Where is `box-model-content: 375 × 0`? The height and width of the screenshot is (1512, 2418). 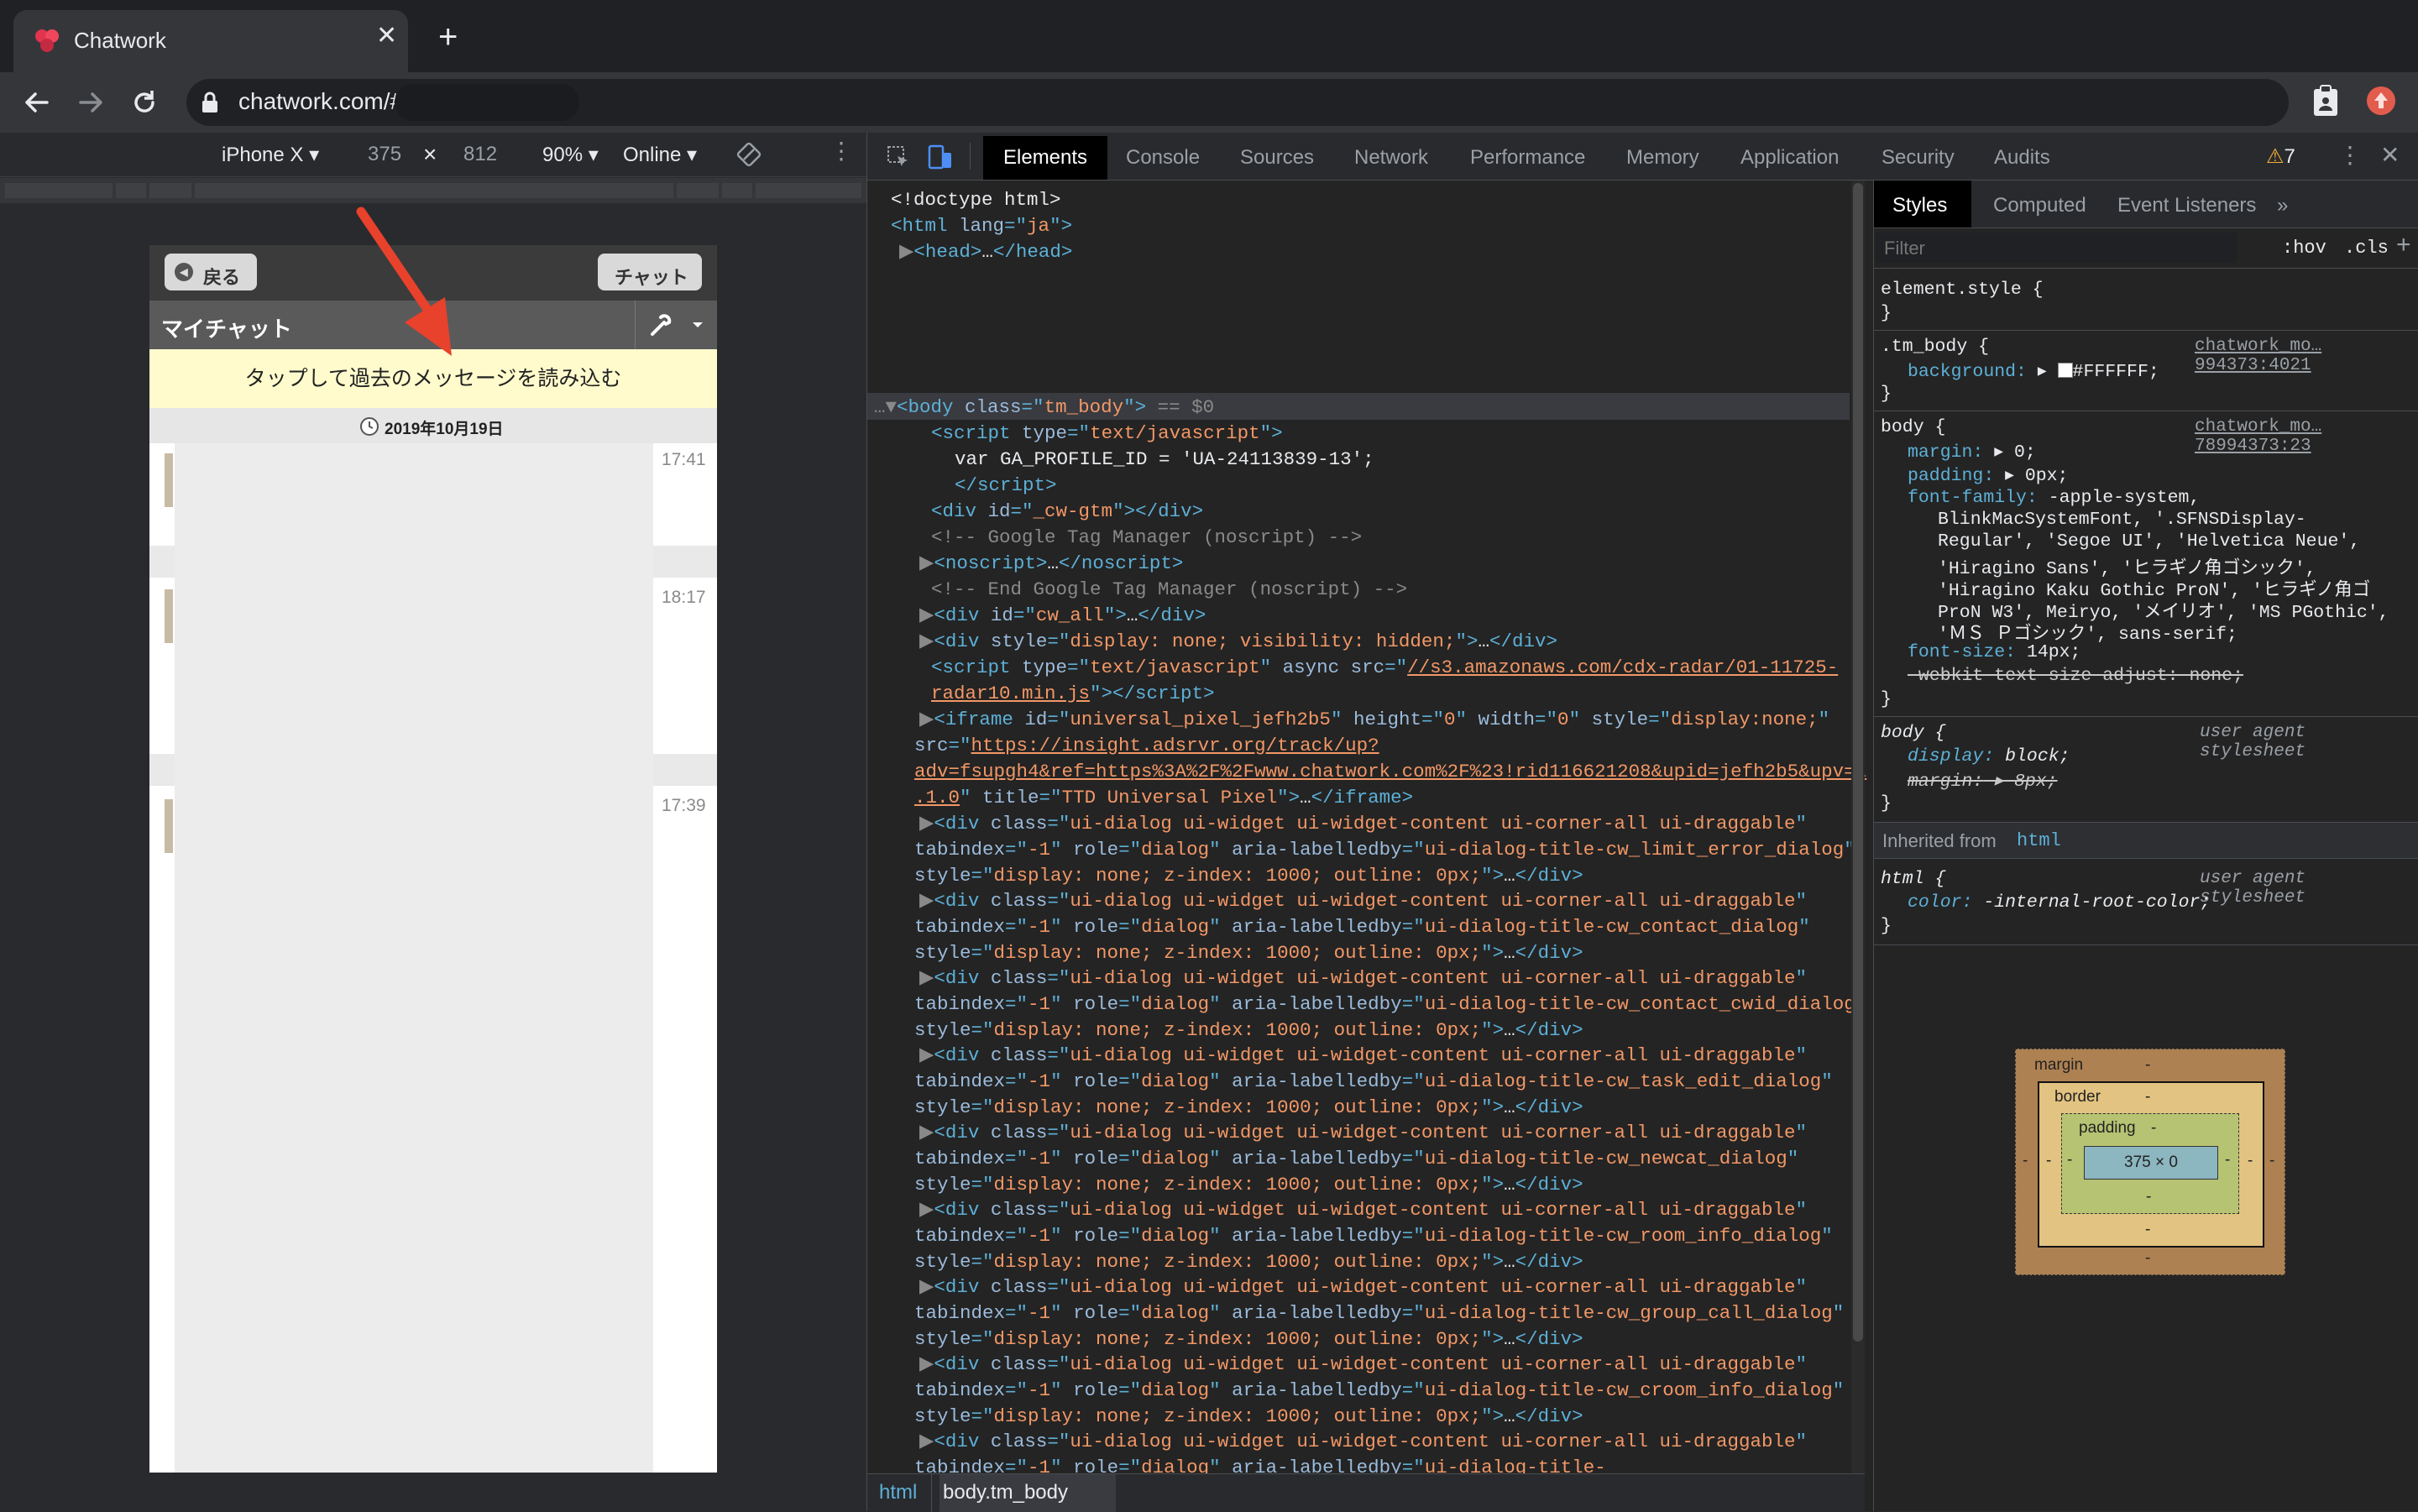 box-model-content: 375 × 0 is located at coordinates (2151, 1163).